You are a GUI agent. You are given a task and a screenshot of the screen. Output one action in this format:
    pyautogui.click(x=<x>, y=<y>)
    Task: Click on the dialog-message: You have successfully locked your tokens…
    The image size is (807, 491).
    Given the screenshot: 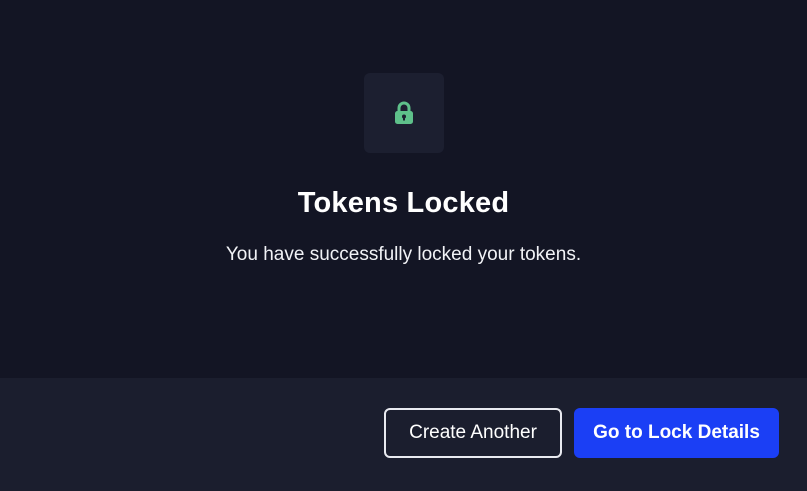 What is the action you would take?
    pyautogui.click(x=403, y=254)
    